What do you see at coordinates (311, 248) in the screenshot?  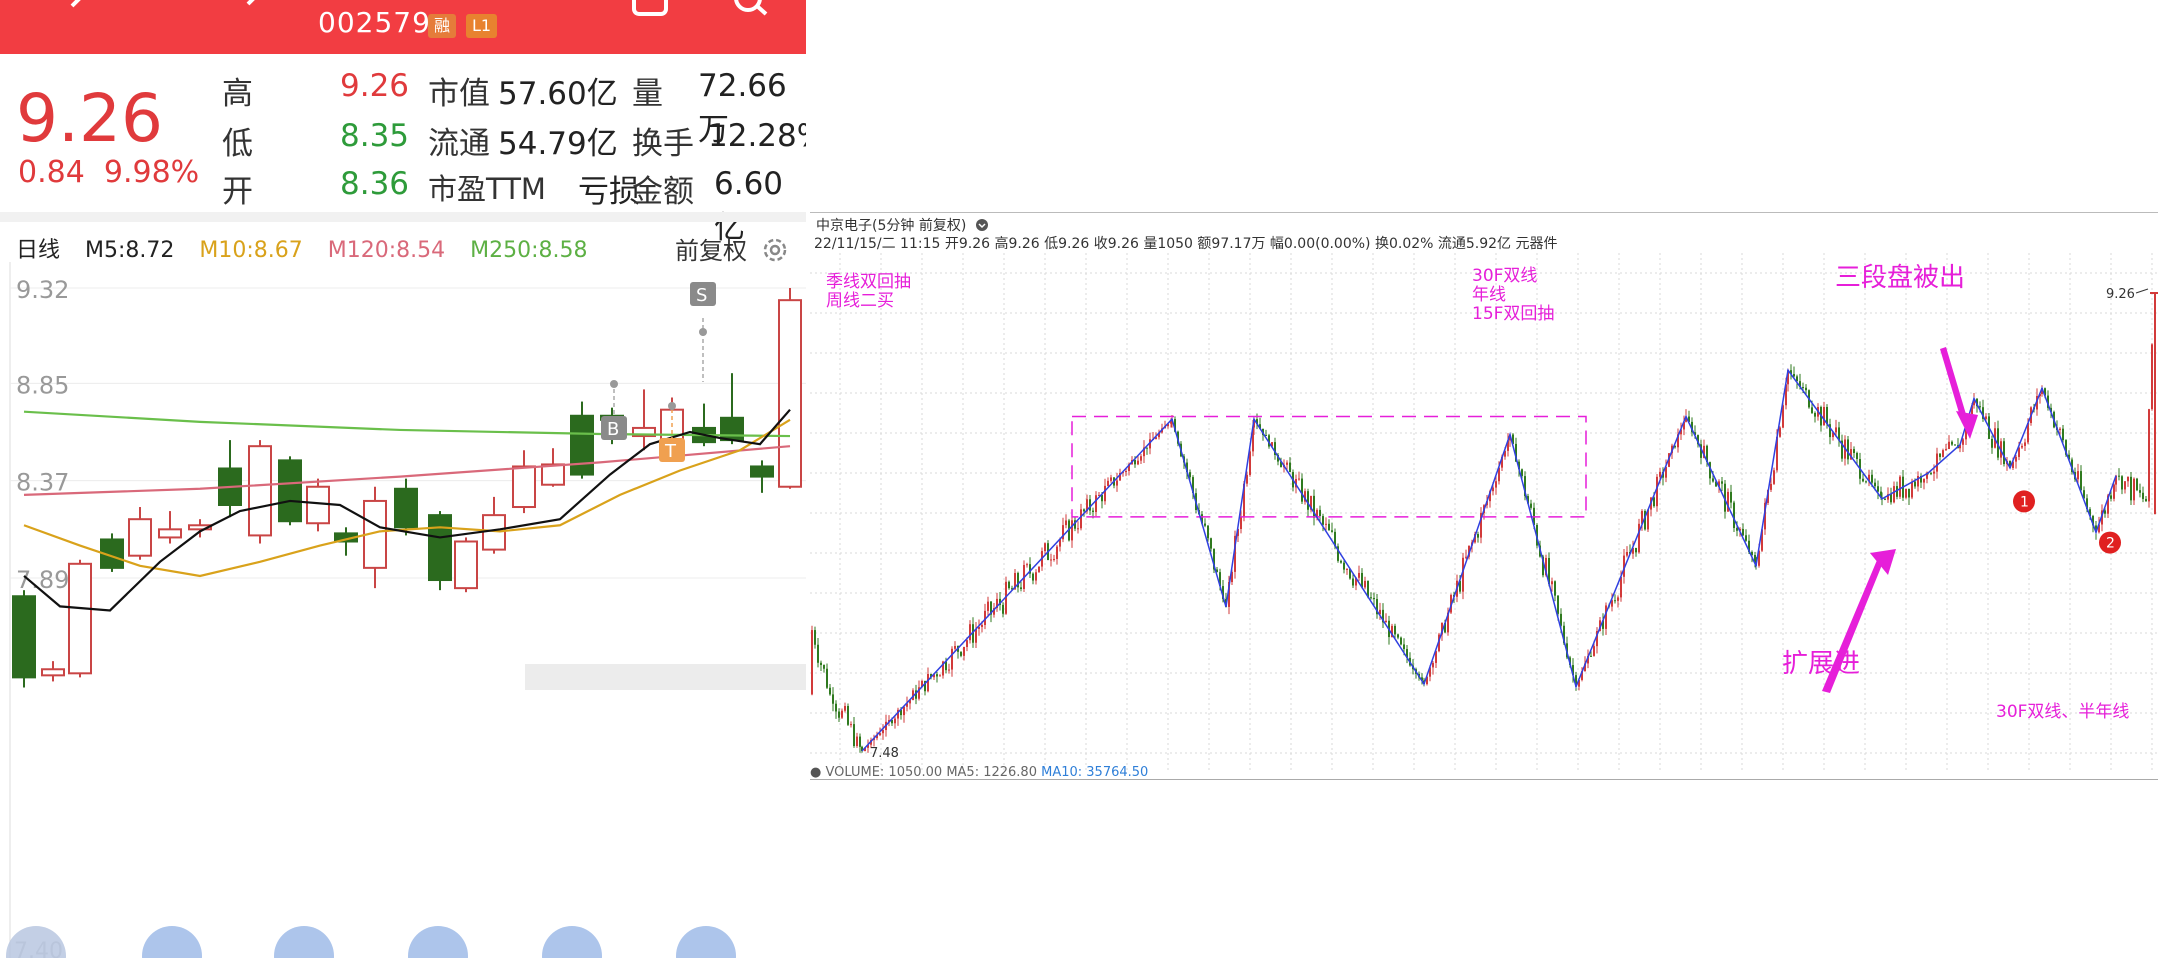 I see `ma-legend: 日线 M5:8.72 M10:8.67 M120:8.54 M250:8.58` at bounding box center [311, 248].